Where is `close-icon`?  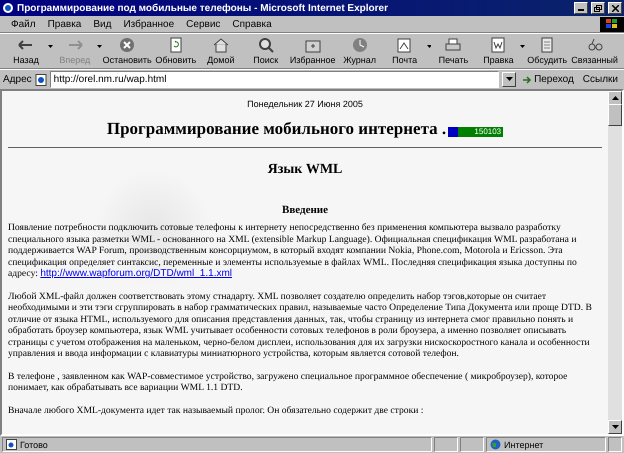
close-icon is located at coordinates (615, 8).